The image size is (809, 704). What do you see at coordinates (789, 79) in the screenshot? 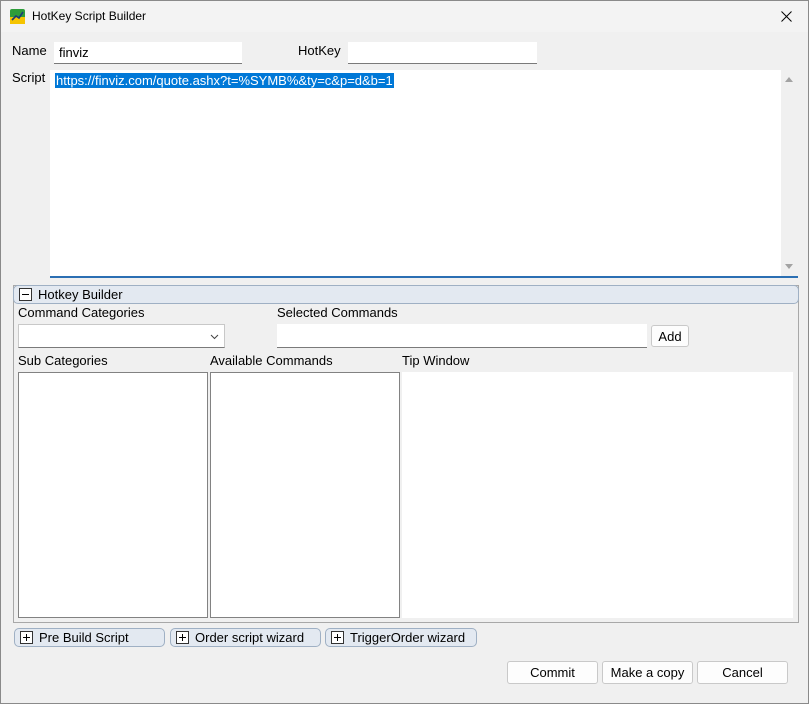
I see `scroll-up-arrow-icon` at bounding box center [789, 79].